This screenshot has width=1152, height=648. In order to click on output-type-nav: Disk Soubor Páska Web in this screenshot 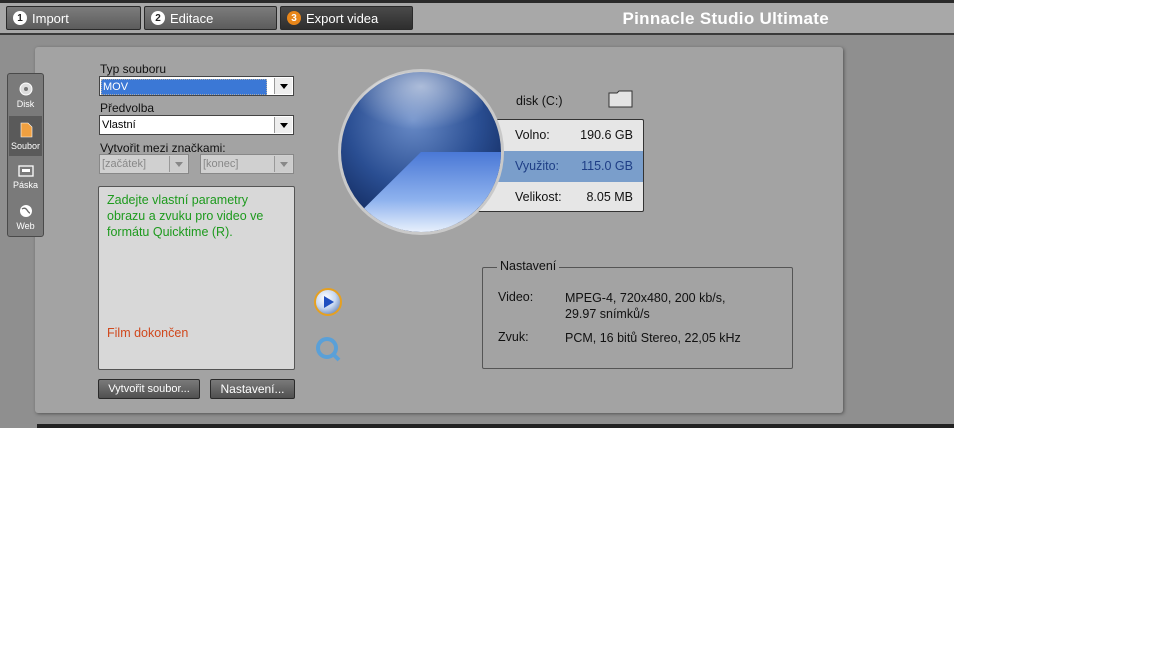, I will do `click(25, 155)`.